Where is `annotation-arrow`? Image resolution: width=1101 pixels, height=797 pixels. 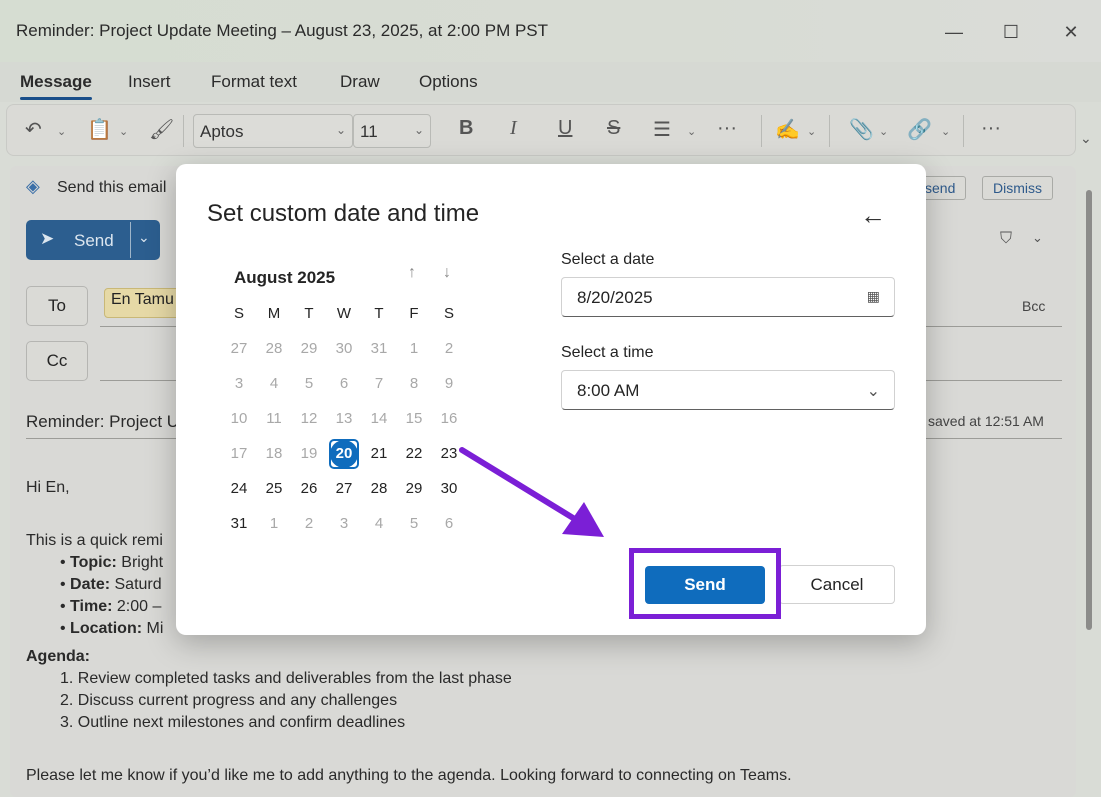
annotation-arrow is located at coordinates (531, 492).